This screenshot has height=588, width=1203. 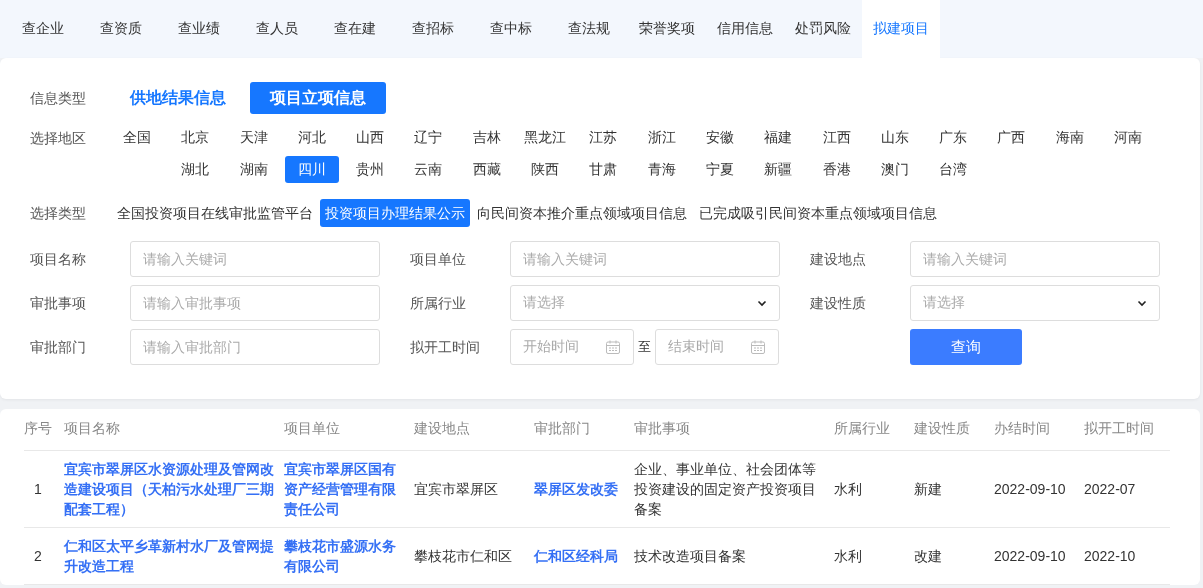 I want to click on field-label: 建设性质, so click(x=838, y=303).